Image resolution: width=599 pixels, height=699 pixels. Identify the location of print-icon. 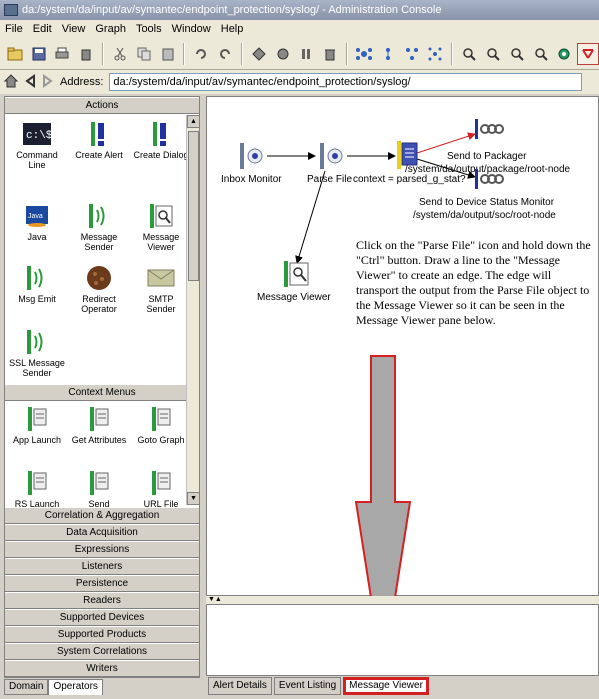
(63, 54).